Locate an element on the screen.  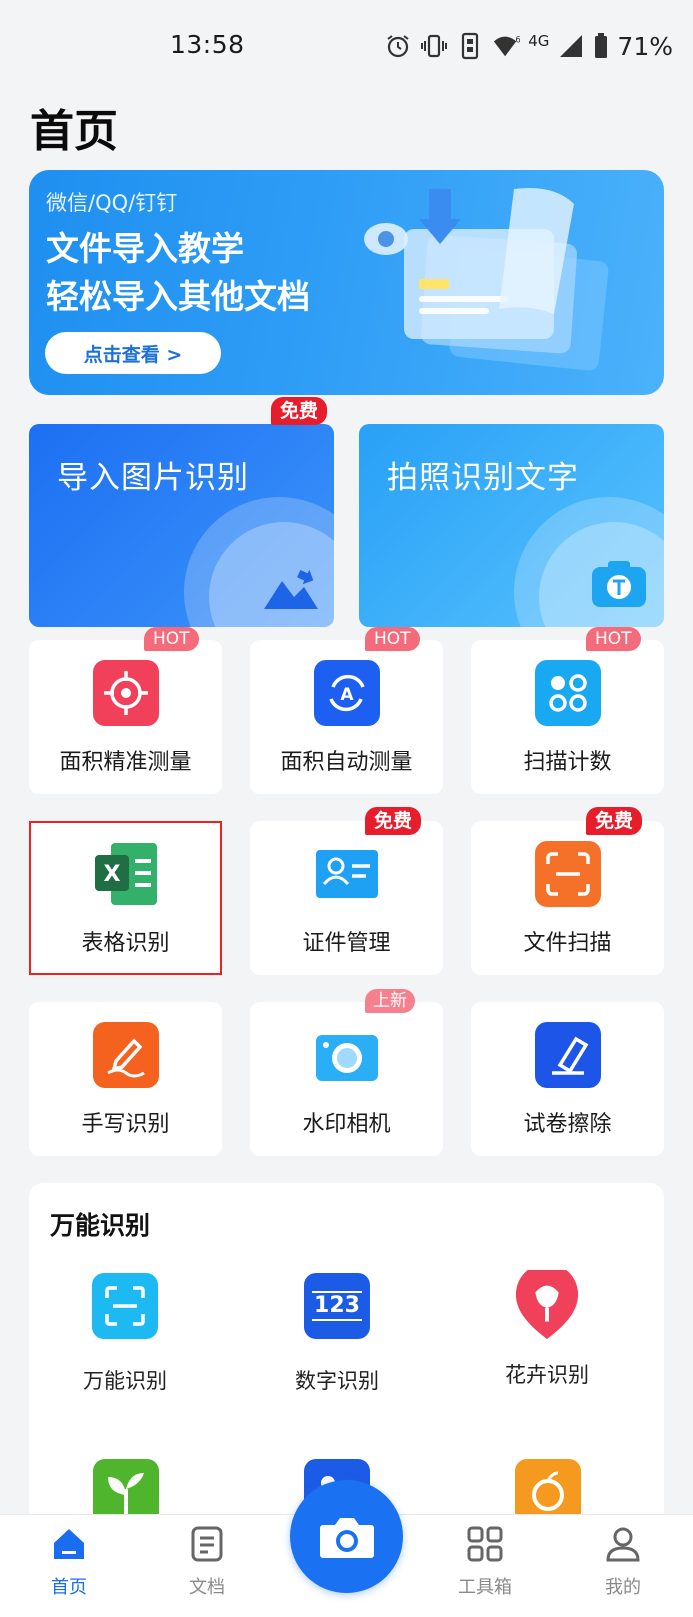
camera-text-icon is located at coordinates (619, 584).